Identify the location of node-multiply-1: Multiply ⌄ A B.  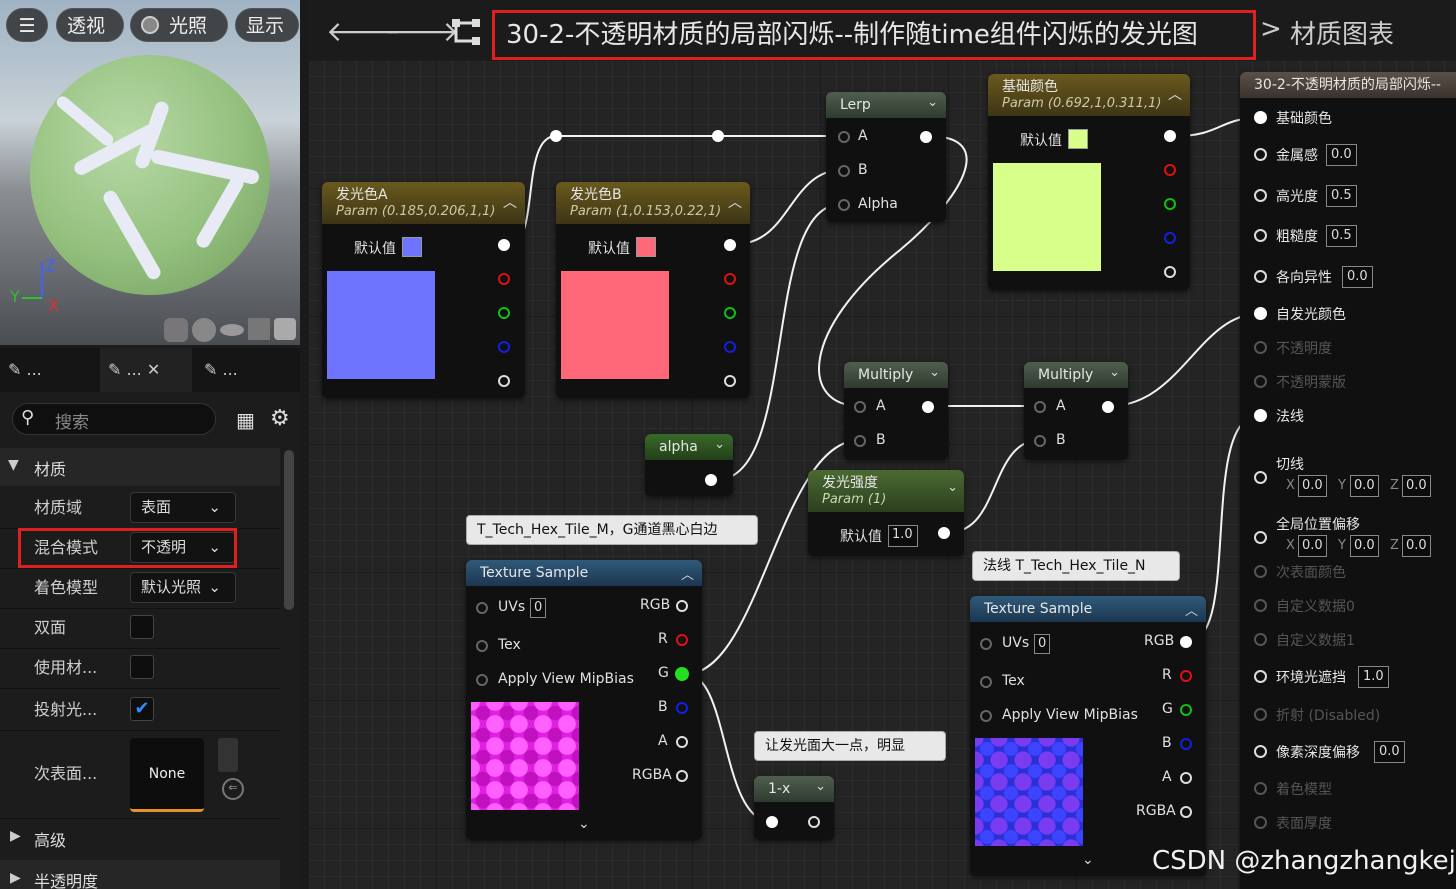
(896, 411).